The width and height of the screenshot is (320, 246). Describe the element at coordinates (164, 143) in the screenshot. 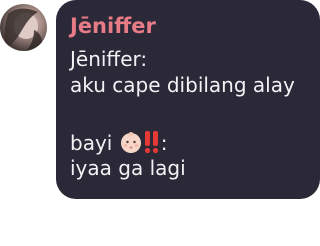

I see `message-text: :` at that location.